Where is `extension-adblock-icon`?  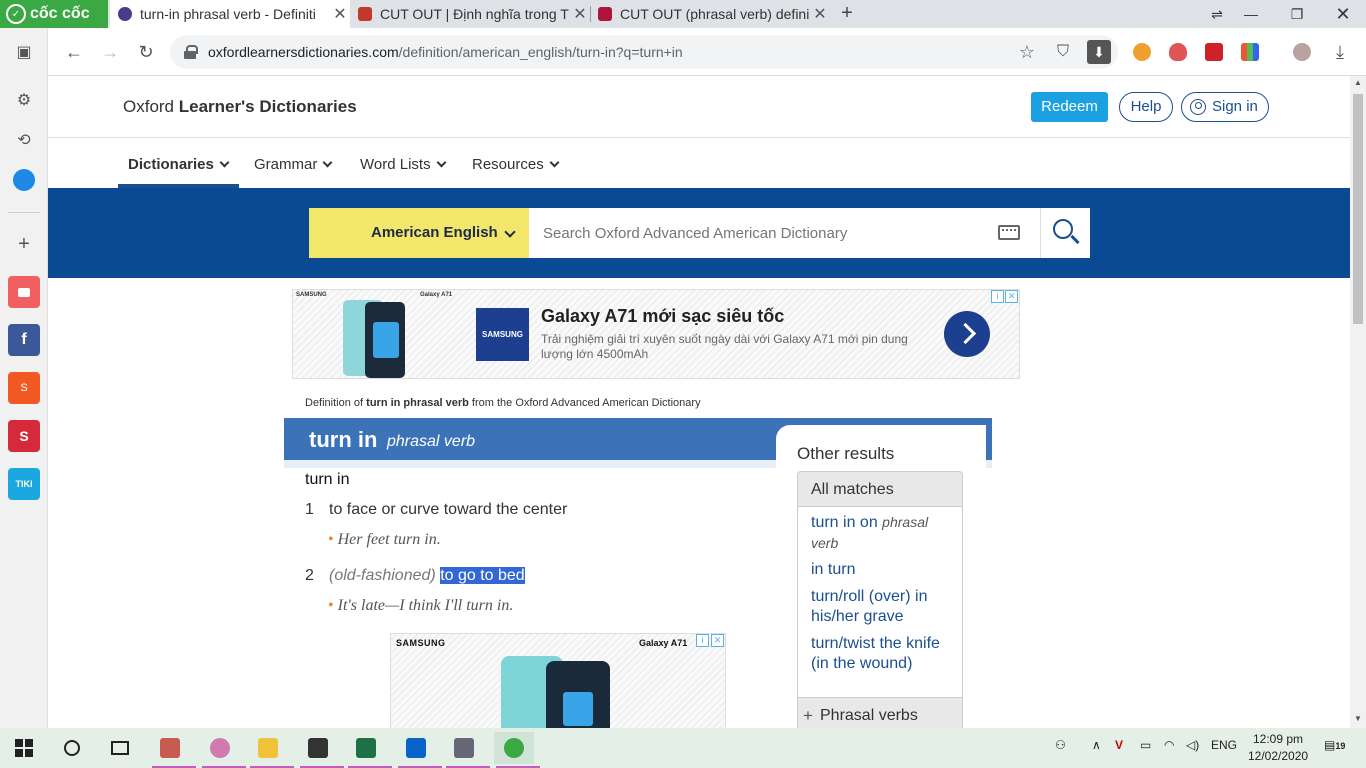
extension-adblock-icon is located at coordinates (1178, 52).